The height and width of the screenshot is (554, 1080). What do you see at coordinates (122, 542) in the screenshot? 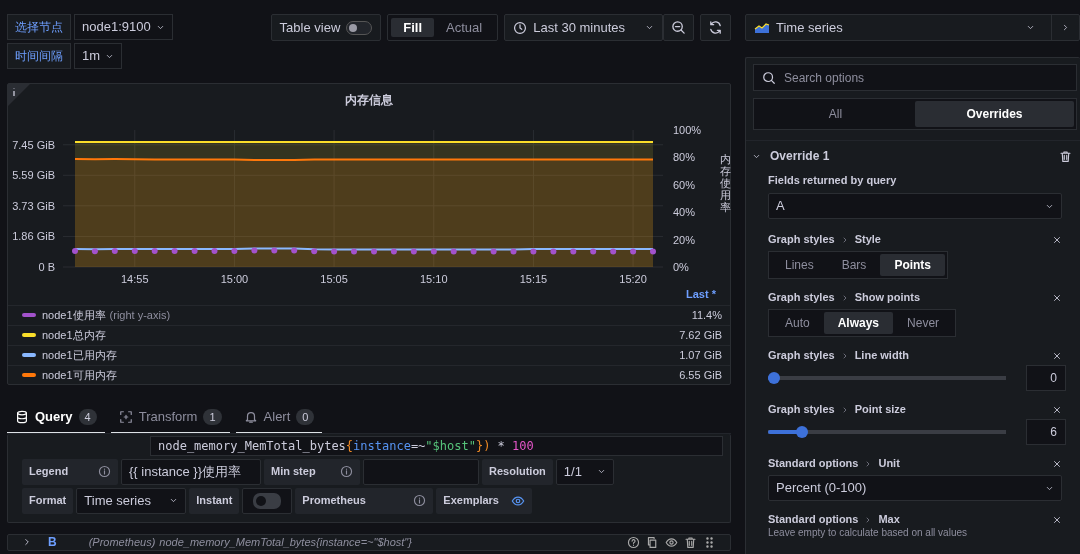
I see `query-source: (Prometheus)` at bounding box center [122, 542].